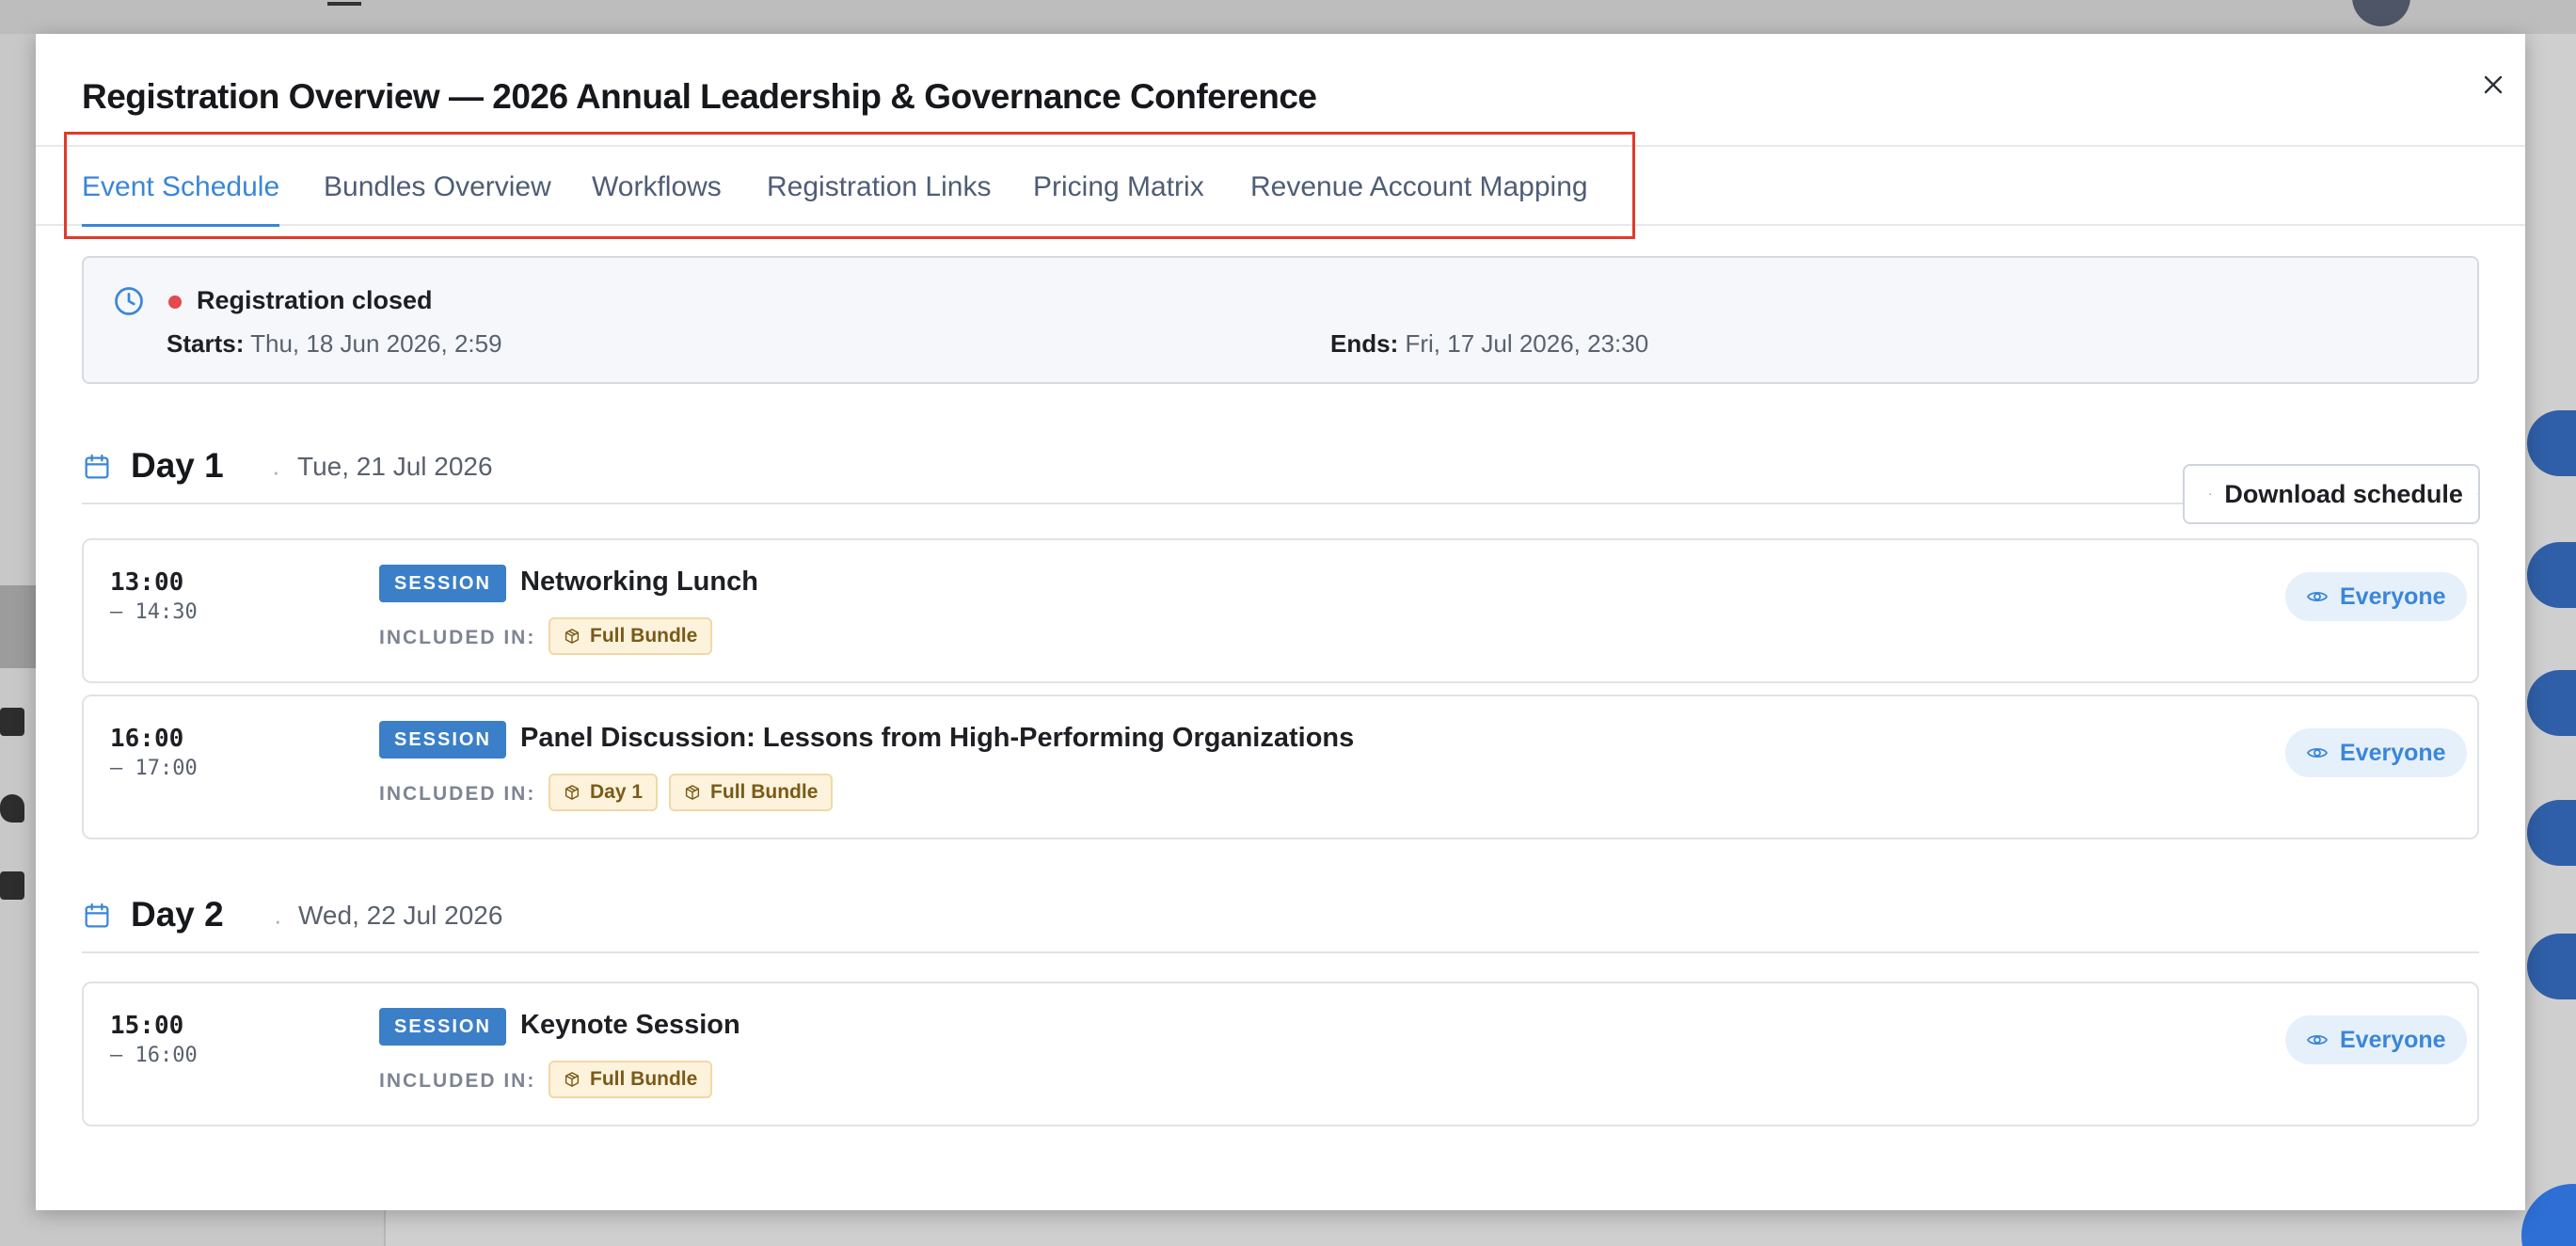 The width and height of the screenshot is (2576, 1246). I want to click on status-ends: Ends: Fri, 17 Jul 2026, 23:30, so click(1489, 344).